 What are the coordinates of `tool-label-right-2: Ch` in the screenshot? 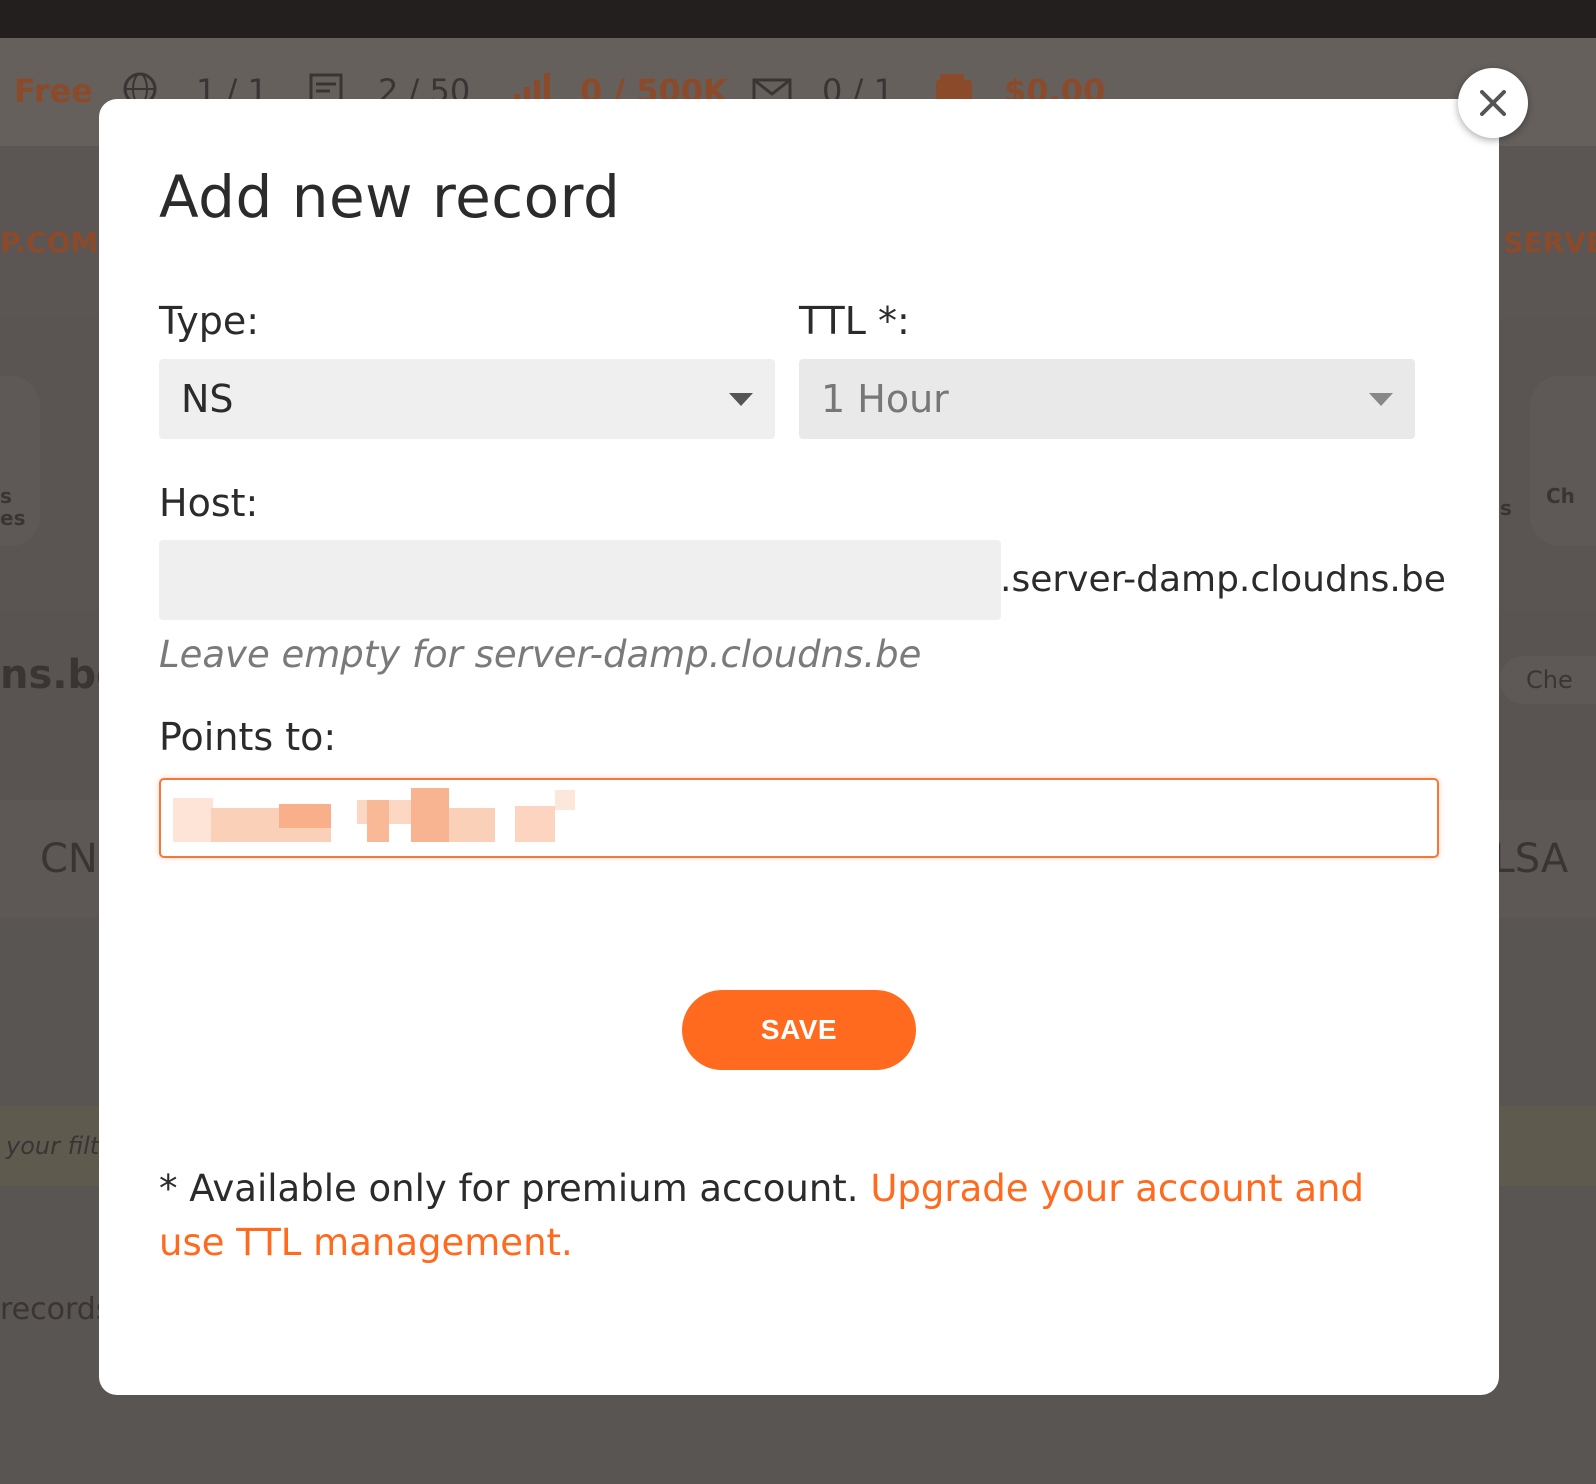 It's located at (1560, 496).